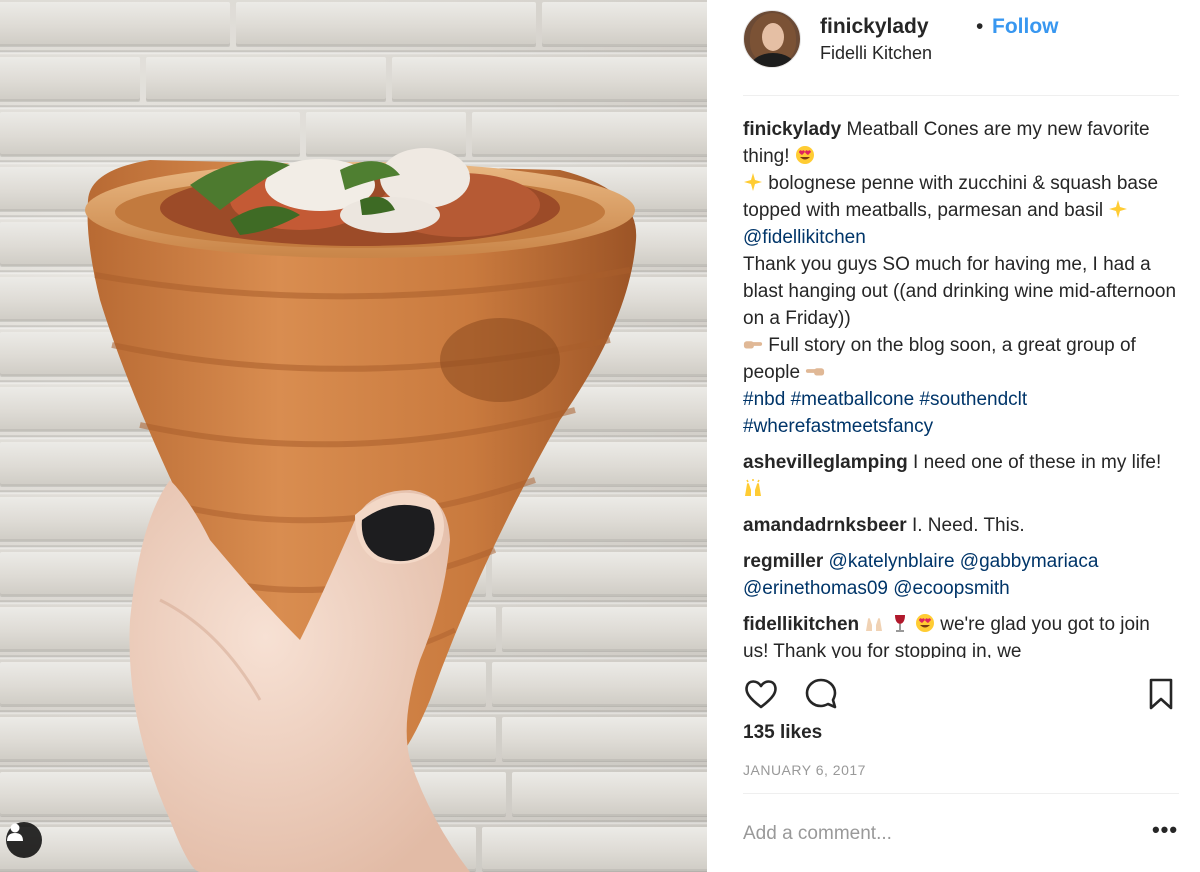 The image size is (1200, 872). What do you see at coordinates (821, 694) in the screenshot?
I see `speech-bubble-icon` at bounding box center [821, 694].